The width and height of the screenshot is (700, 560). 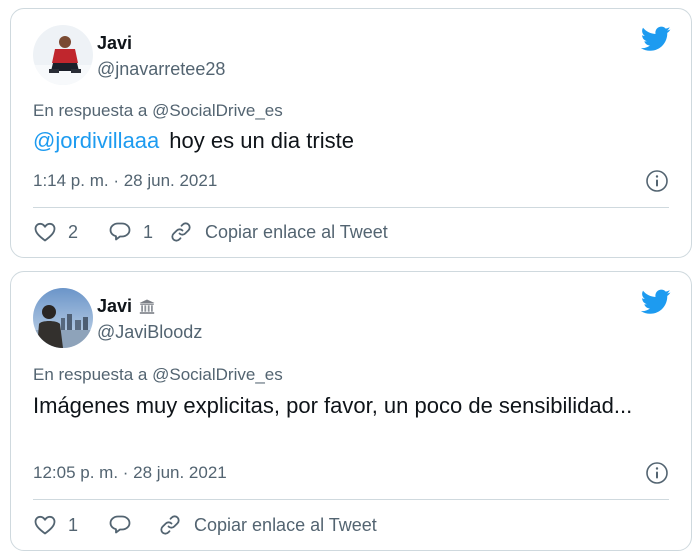 I want to click on tweet-text: @jordivillaaa hoy es un dia triste, so click(x=347, y=141).